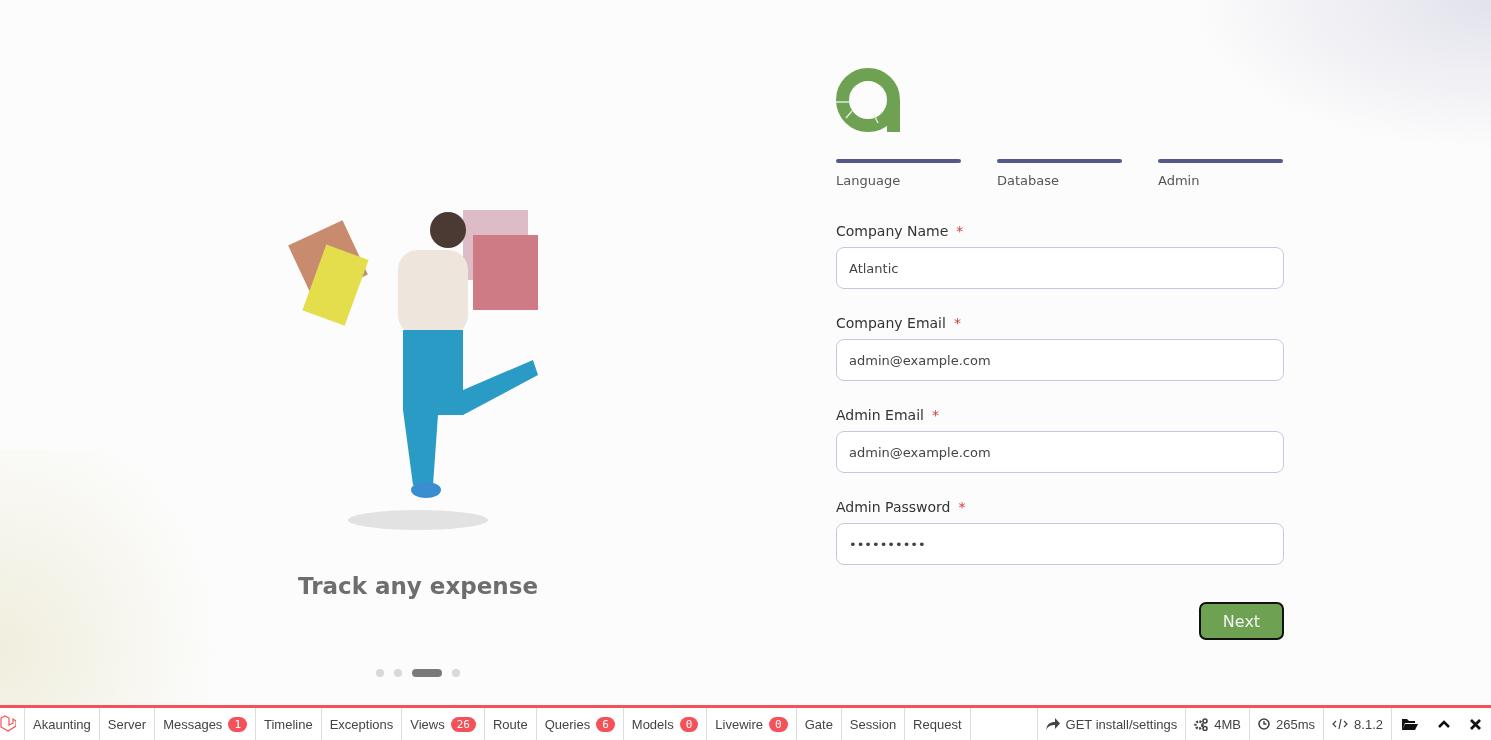  Describe the element at coordinates (1444, 724) in the screenshot. I see `caret-up-icon` at that location.